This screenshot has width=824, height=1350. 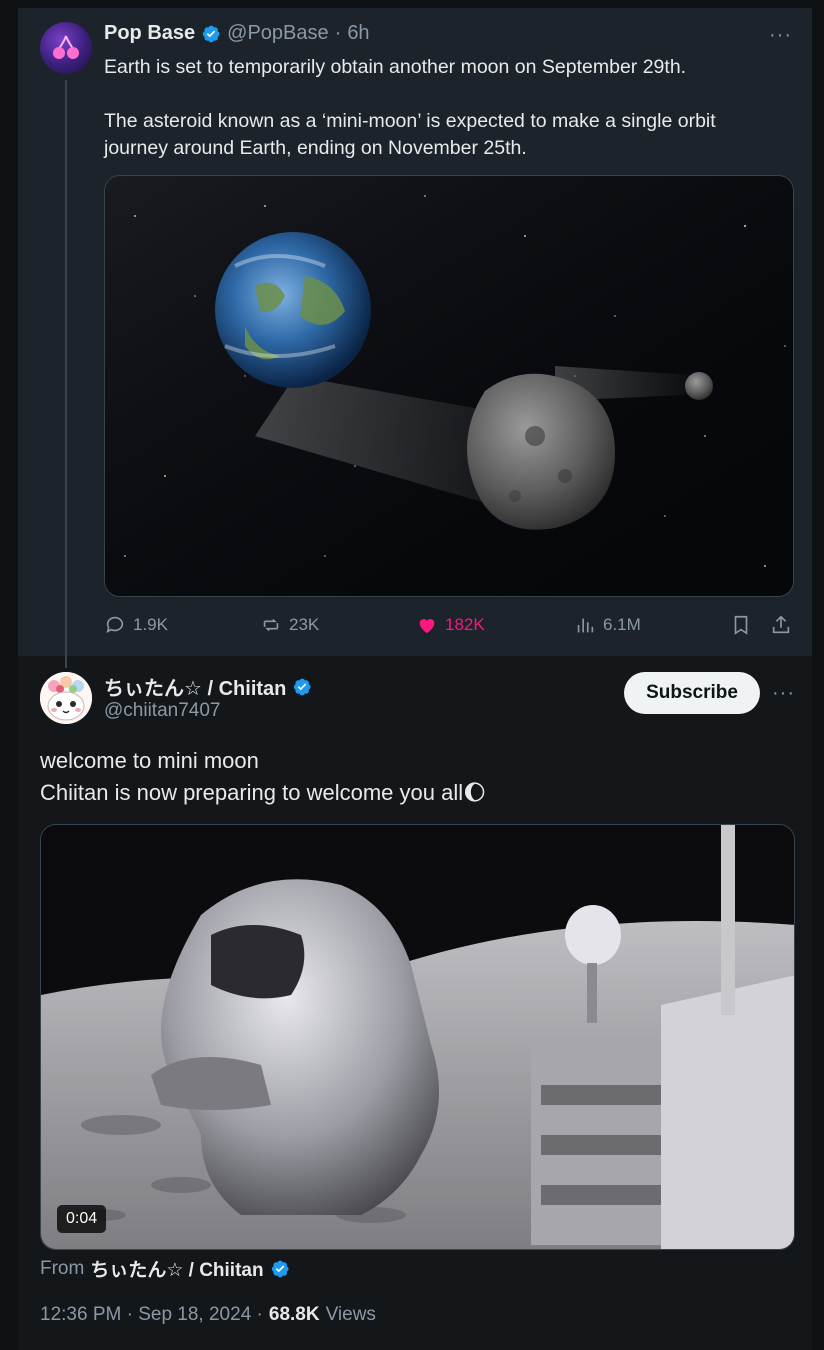 What do you see at coordinates (358, 33) in the screenshot?
I see `post-time: 6h` at bounding box center [358, 33].